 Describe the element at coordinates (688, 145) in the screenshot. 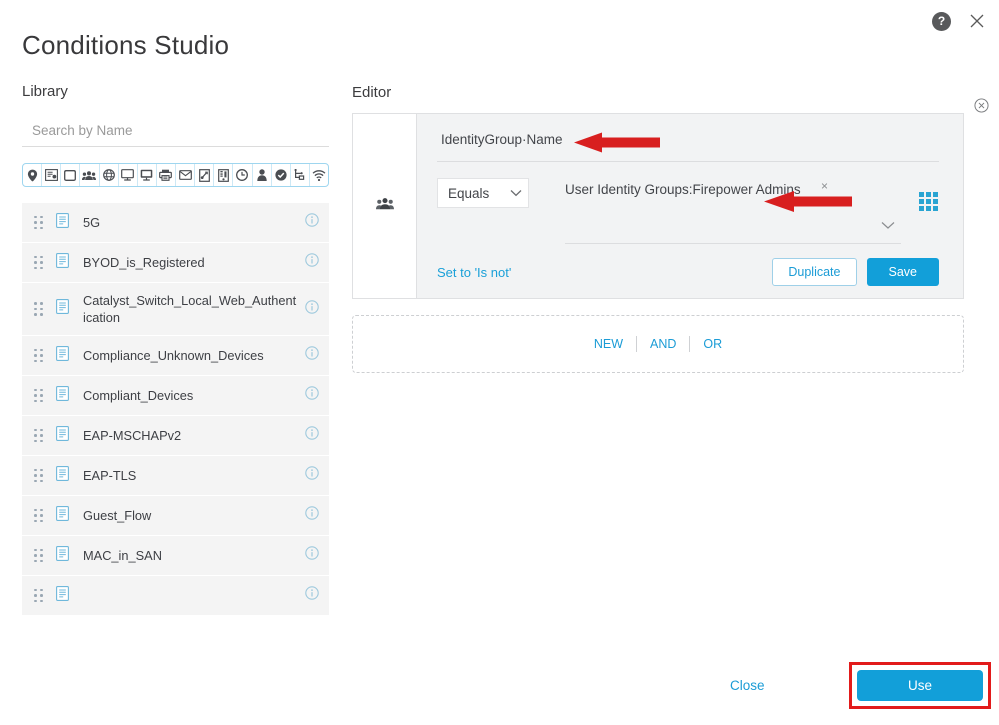

I see `attribute-row: IdentityGroup·Name` at that location.